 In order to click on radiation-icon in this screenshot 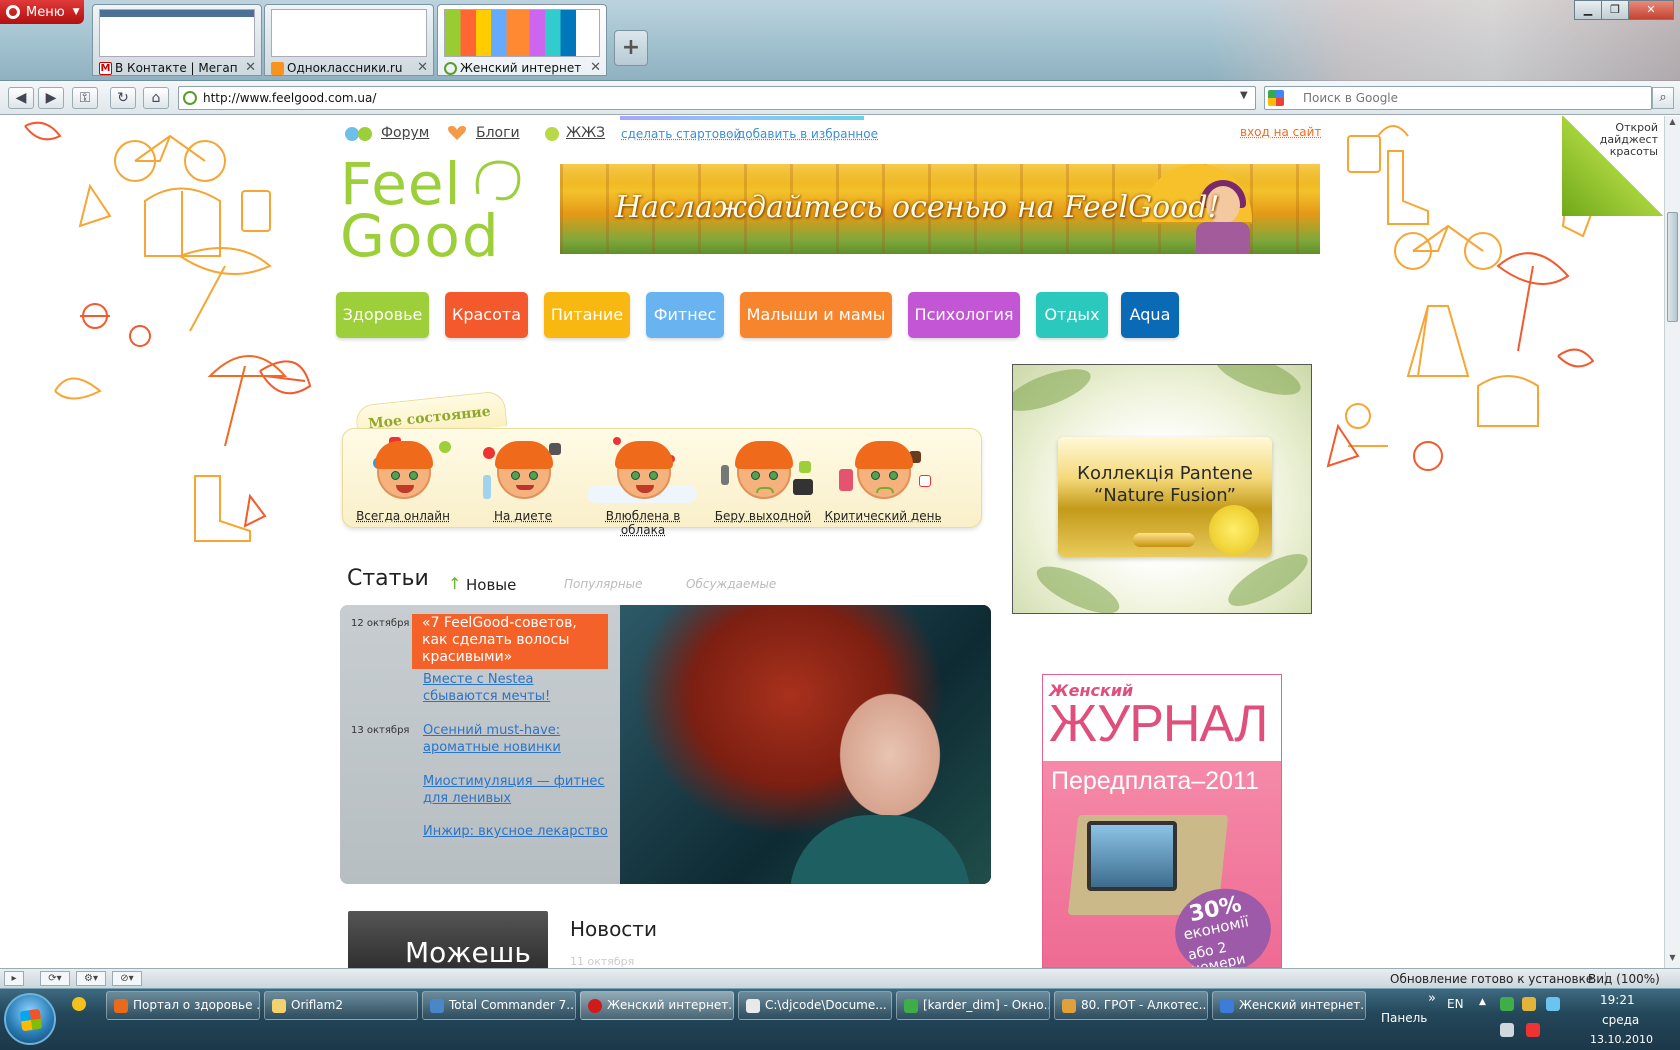, I will do `click(79, 1004)`.